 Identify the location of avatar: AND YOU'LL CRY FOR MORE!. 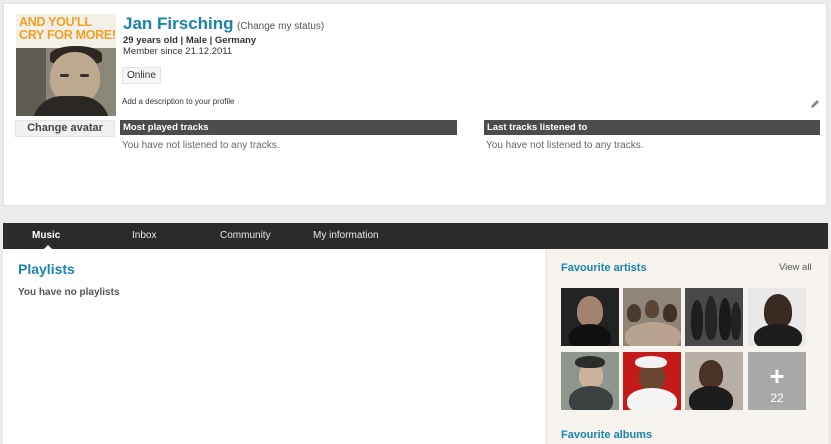
(66, 65).